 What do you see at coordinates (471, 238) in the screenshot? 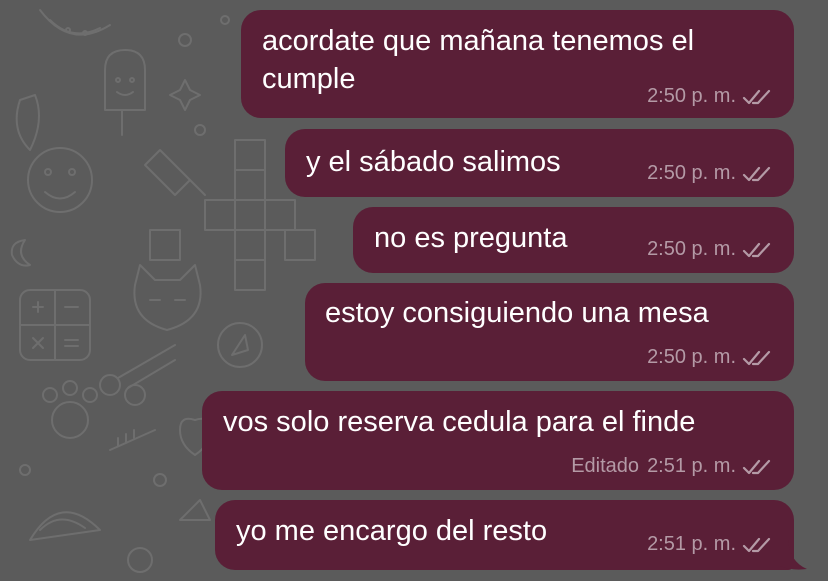
I see `message-text: no es pregunta` at bounding box center [471, 238].